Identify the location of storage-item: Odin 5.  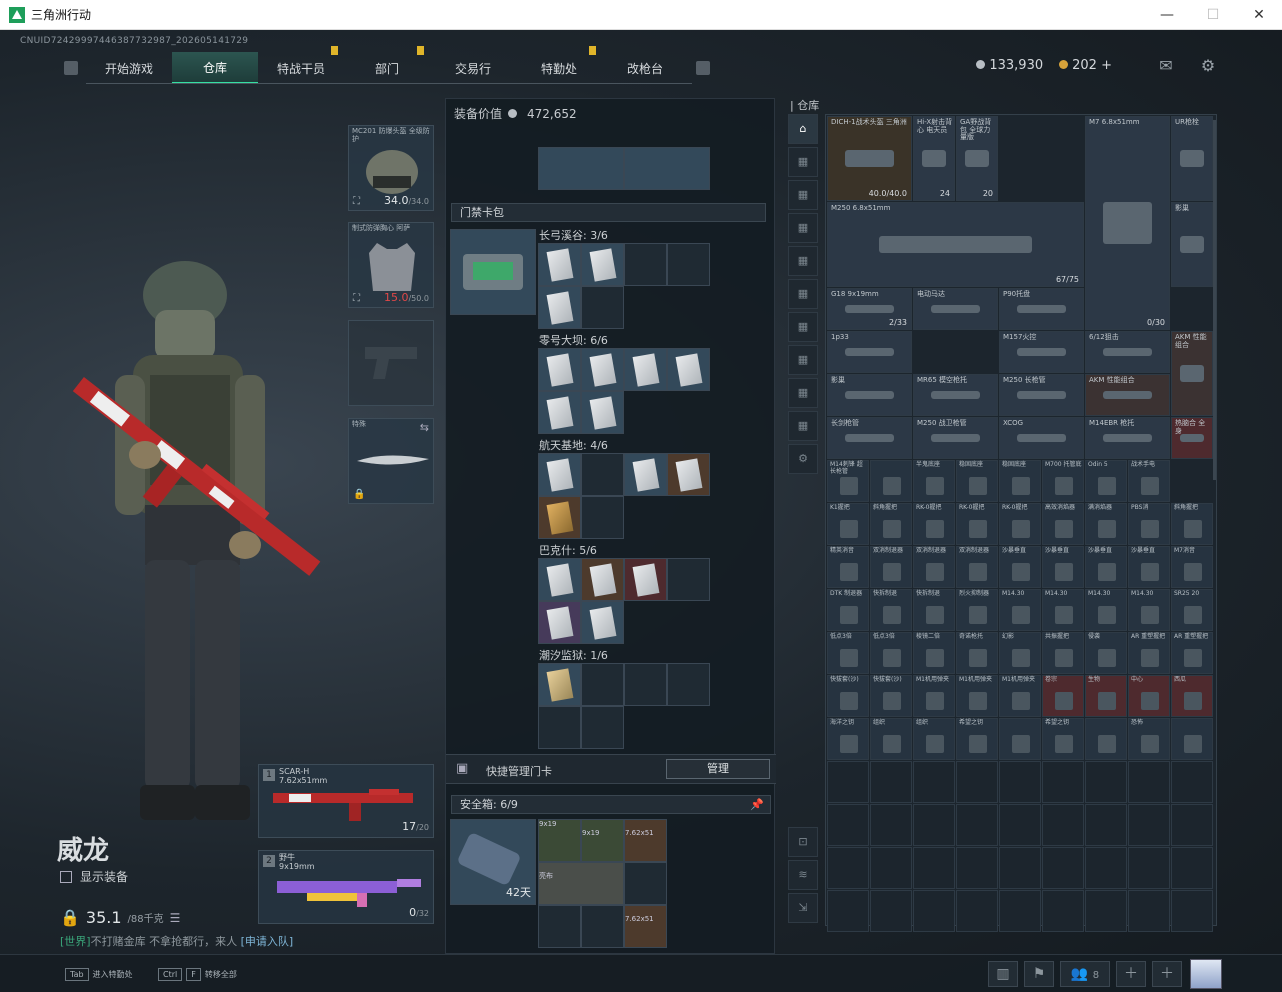
(1106, 481).